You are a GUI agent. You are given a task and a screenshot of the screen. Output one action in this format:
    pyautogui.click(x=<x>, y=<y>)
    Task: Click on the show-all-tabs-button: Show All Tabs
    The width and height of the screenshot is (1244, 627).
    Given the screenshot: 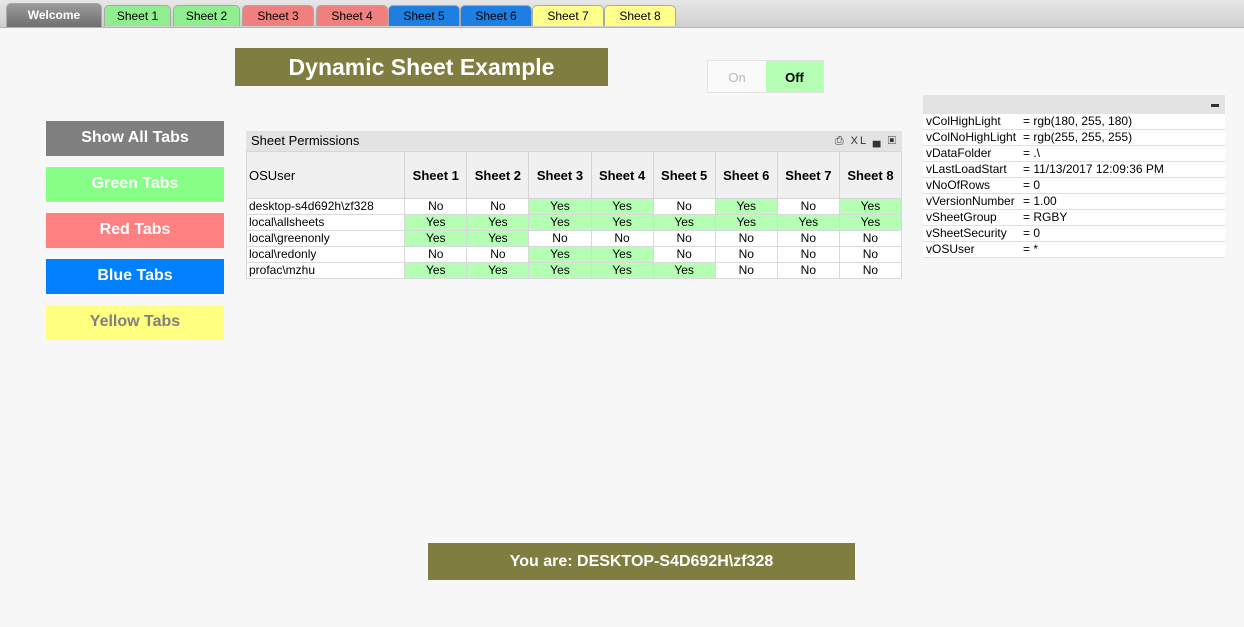 What is the action you would take?
    pyautogui.click(x=135, y=138)
    